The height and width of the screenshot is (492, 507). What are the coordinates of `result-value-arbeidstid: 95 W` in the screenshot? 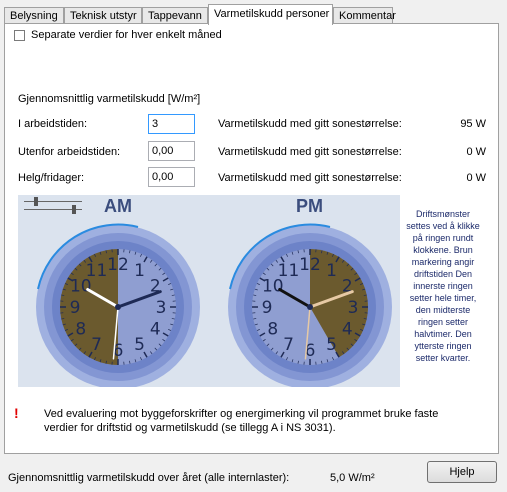 It's located at (473, 124).